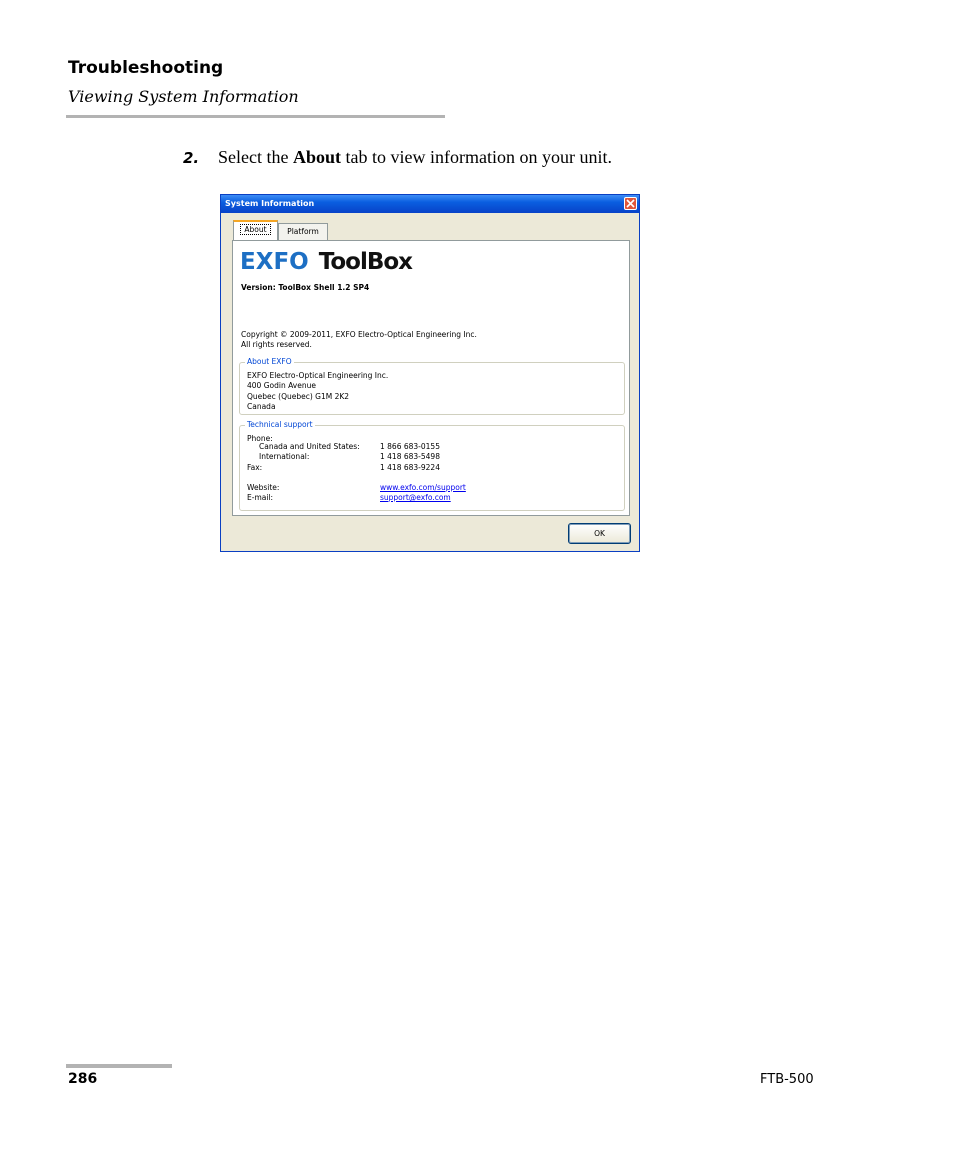 The width and height of the screenshot is (954, 1159). What do you see at coordinates (276, 344) in the screenshot?
I see `rights-line: All rights reserved.` at bounding box center [276, 344].